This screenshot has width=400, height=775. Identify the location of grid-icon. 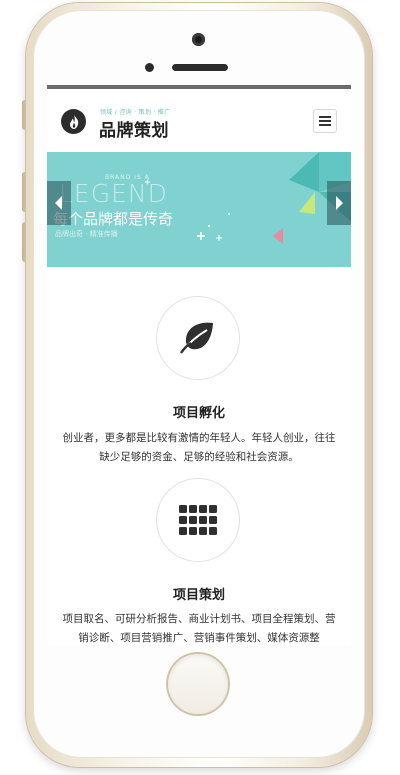
(198, 520).